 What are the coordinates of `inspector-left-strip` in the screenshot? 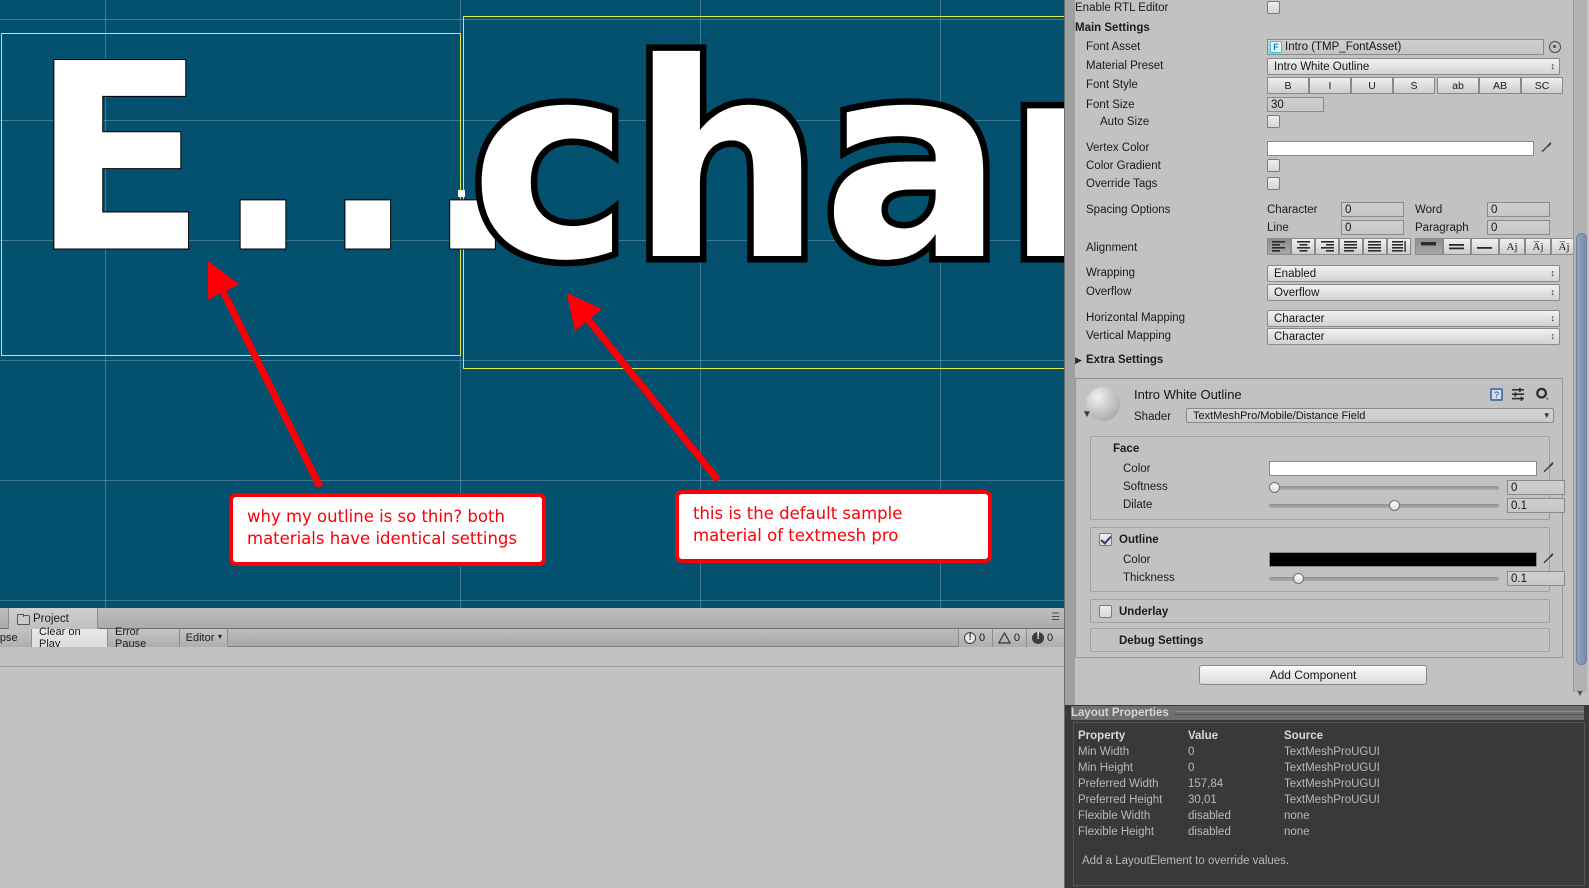 It's located at (1070, 352).